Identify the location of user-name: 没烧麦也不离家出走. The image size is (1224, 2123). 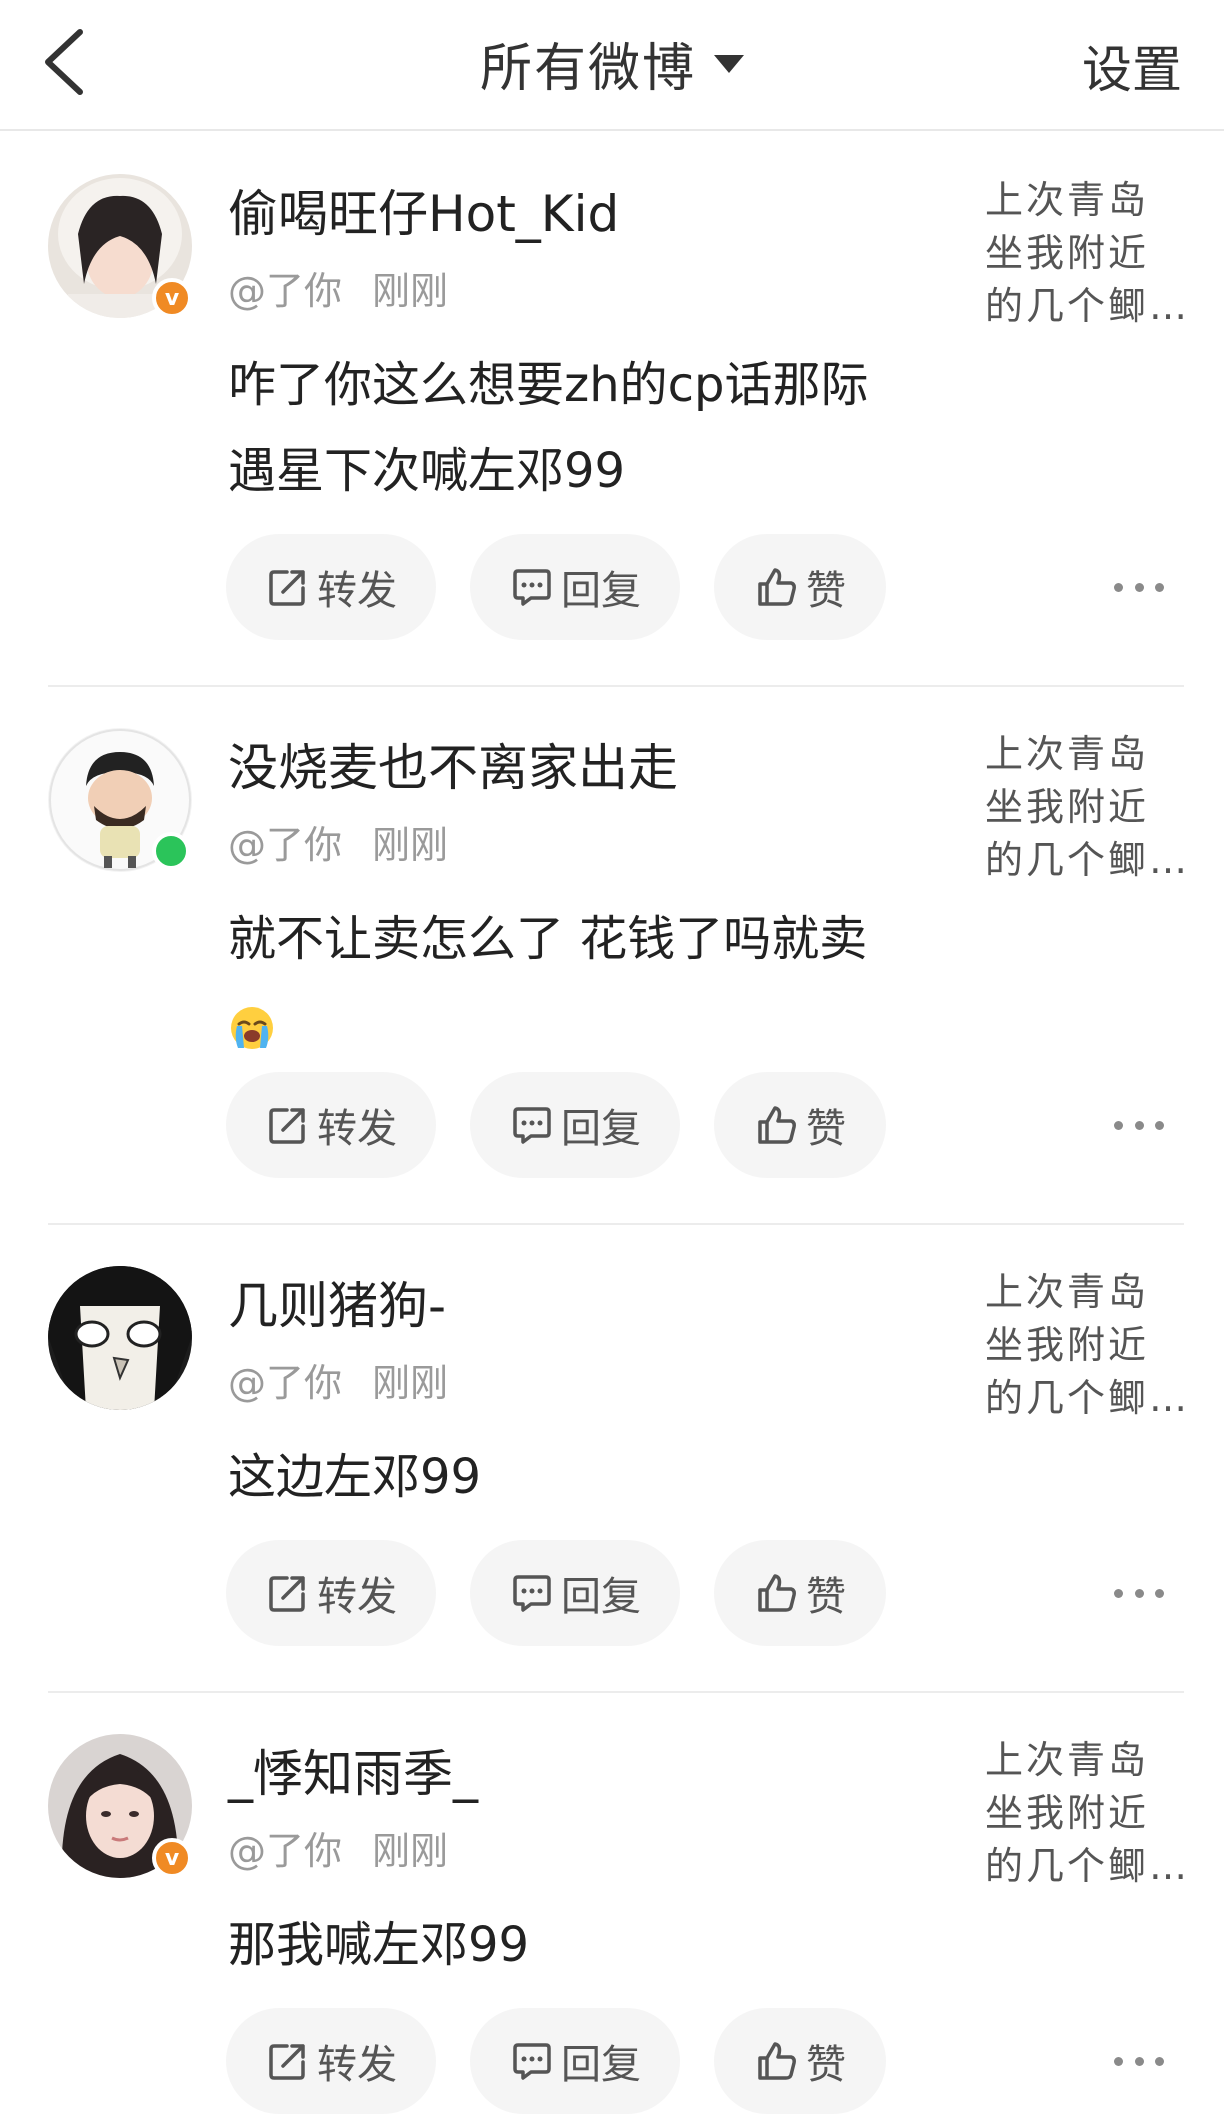
(453, 764).